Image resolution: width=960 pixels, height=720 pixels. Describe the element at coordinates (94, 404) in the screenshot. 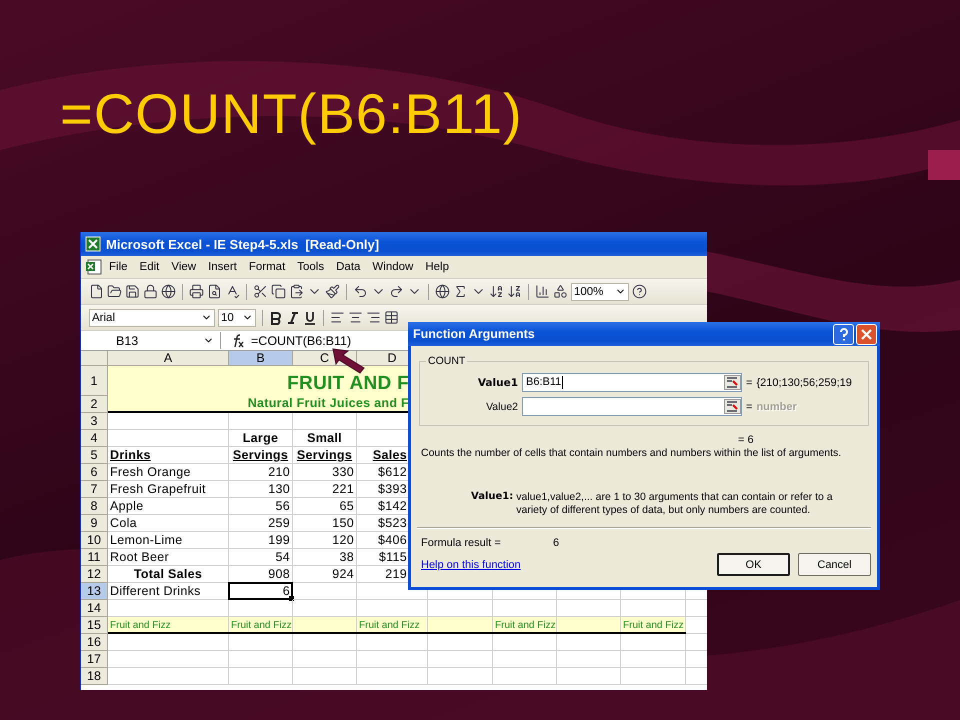

I see `row-header: 2` at that location.